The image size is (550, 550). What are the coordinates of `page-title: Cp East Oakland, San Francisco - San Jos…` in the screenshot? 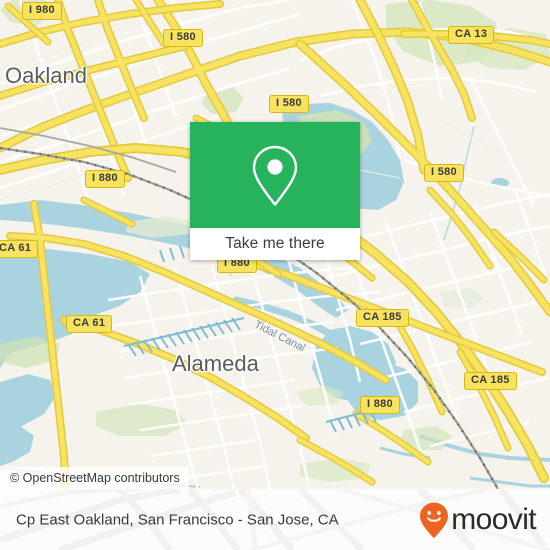 It's located at (177, 519).